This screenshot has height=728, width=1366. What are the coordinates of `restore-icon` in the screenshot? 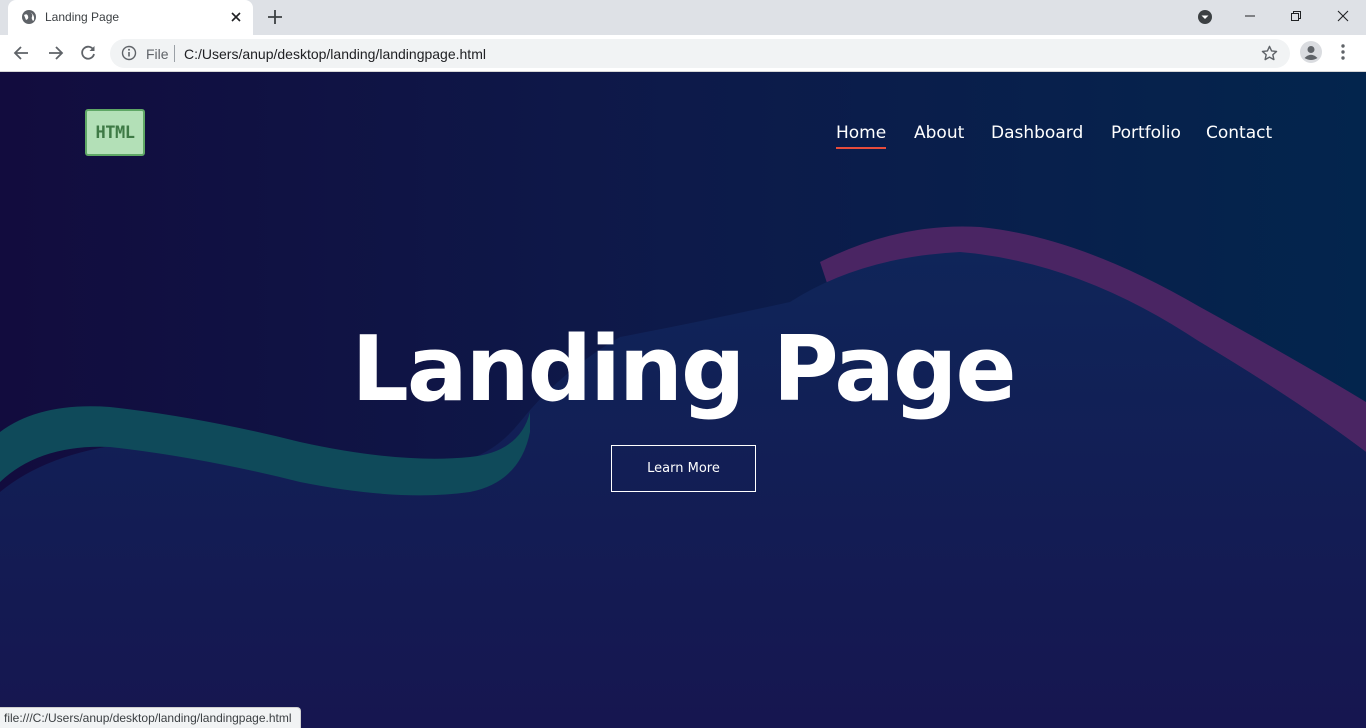 It's located at (1296, 16).